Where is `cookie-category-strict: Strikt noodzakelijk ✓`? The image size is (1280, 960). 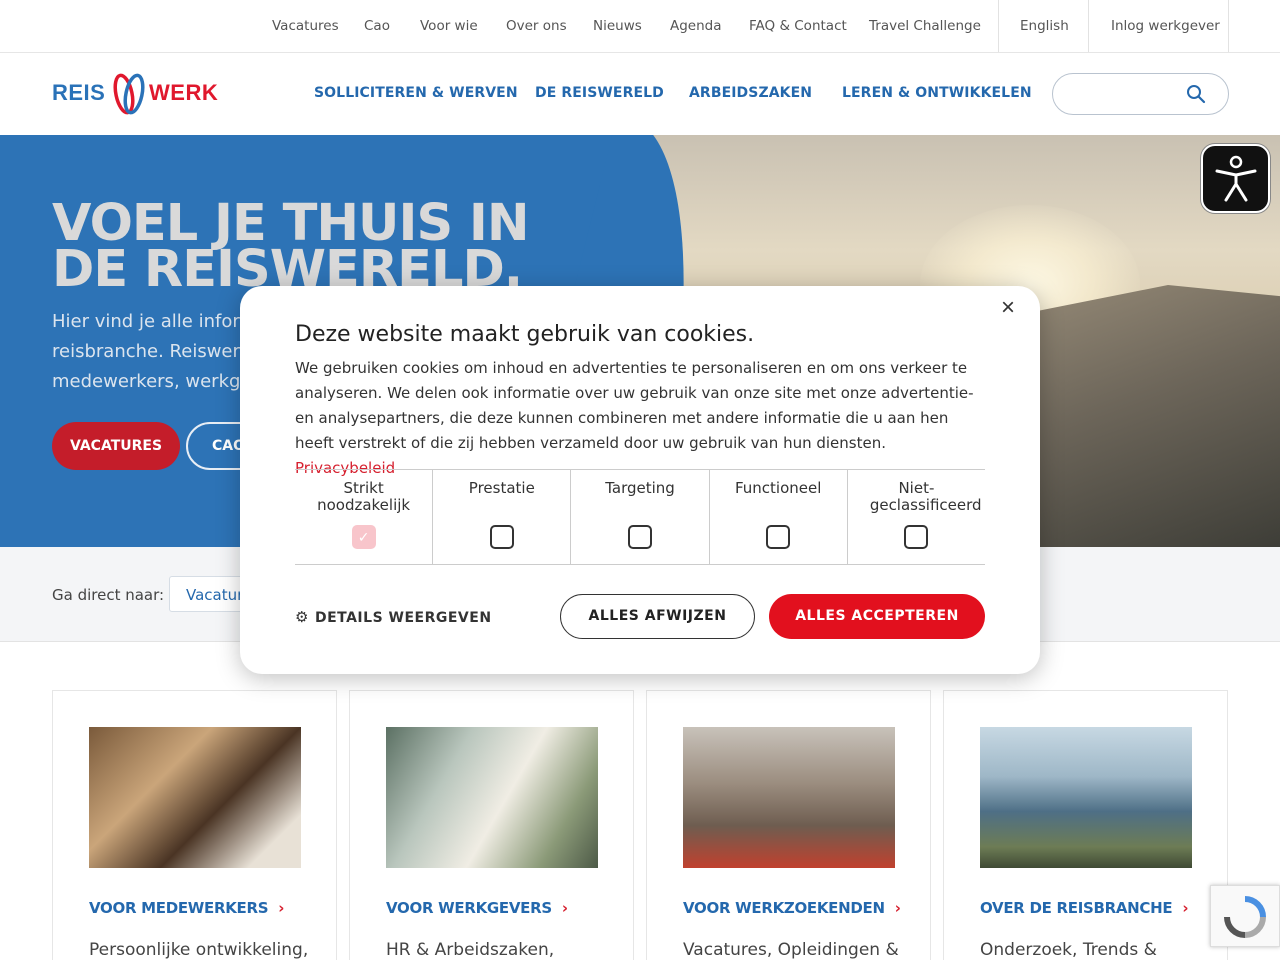 cookie-category-strict: Strikt noodzakelijk ✓ is located at coordinates (364, 517).